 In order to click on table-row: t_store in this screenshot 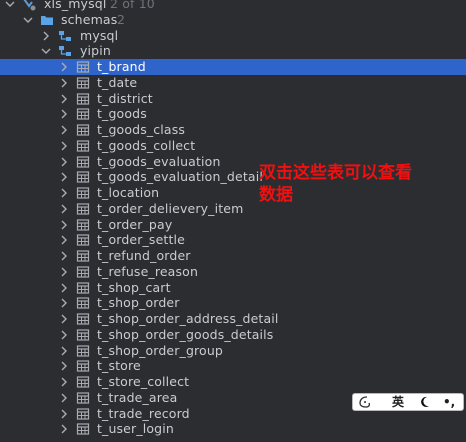, I will do `click(233, 366)`.